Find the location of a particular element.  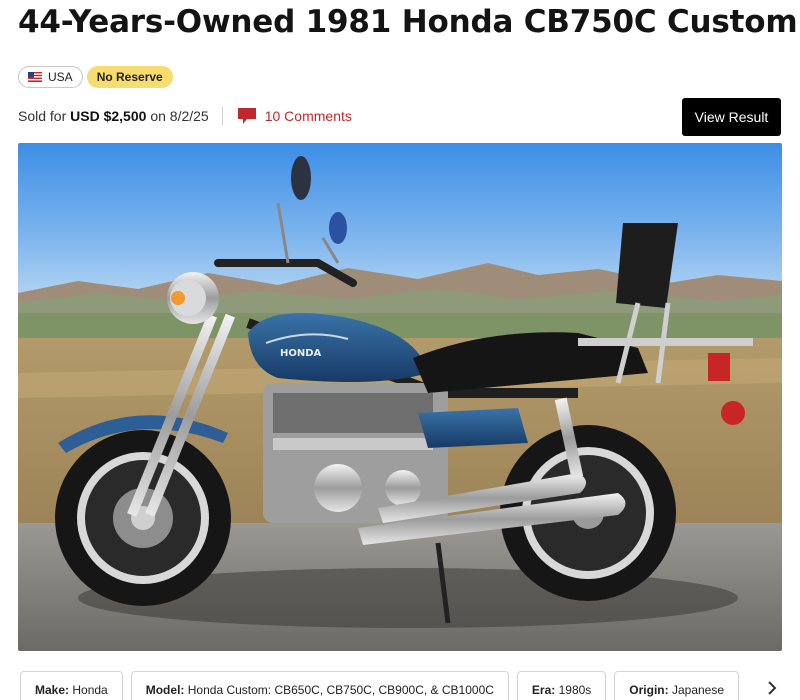

spec-key: Origin: is located at coordinates (649, 690).